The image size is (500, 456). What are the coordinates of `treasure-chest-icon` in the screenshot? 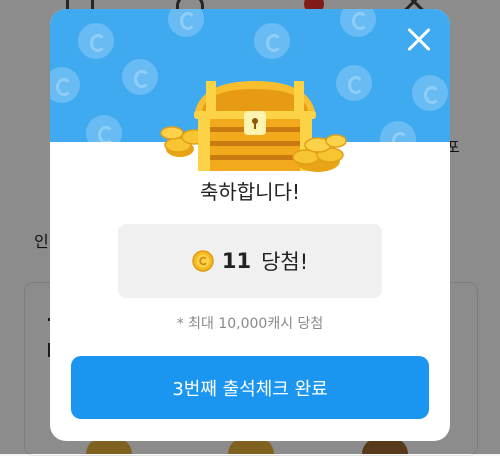 It's located at (253, 126).